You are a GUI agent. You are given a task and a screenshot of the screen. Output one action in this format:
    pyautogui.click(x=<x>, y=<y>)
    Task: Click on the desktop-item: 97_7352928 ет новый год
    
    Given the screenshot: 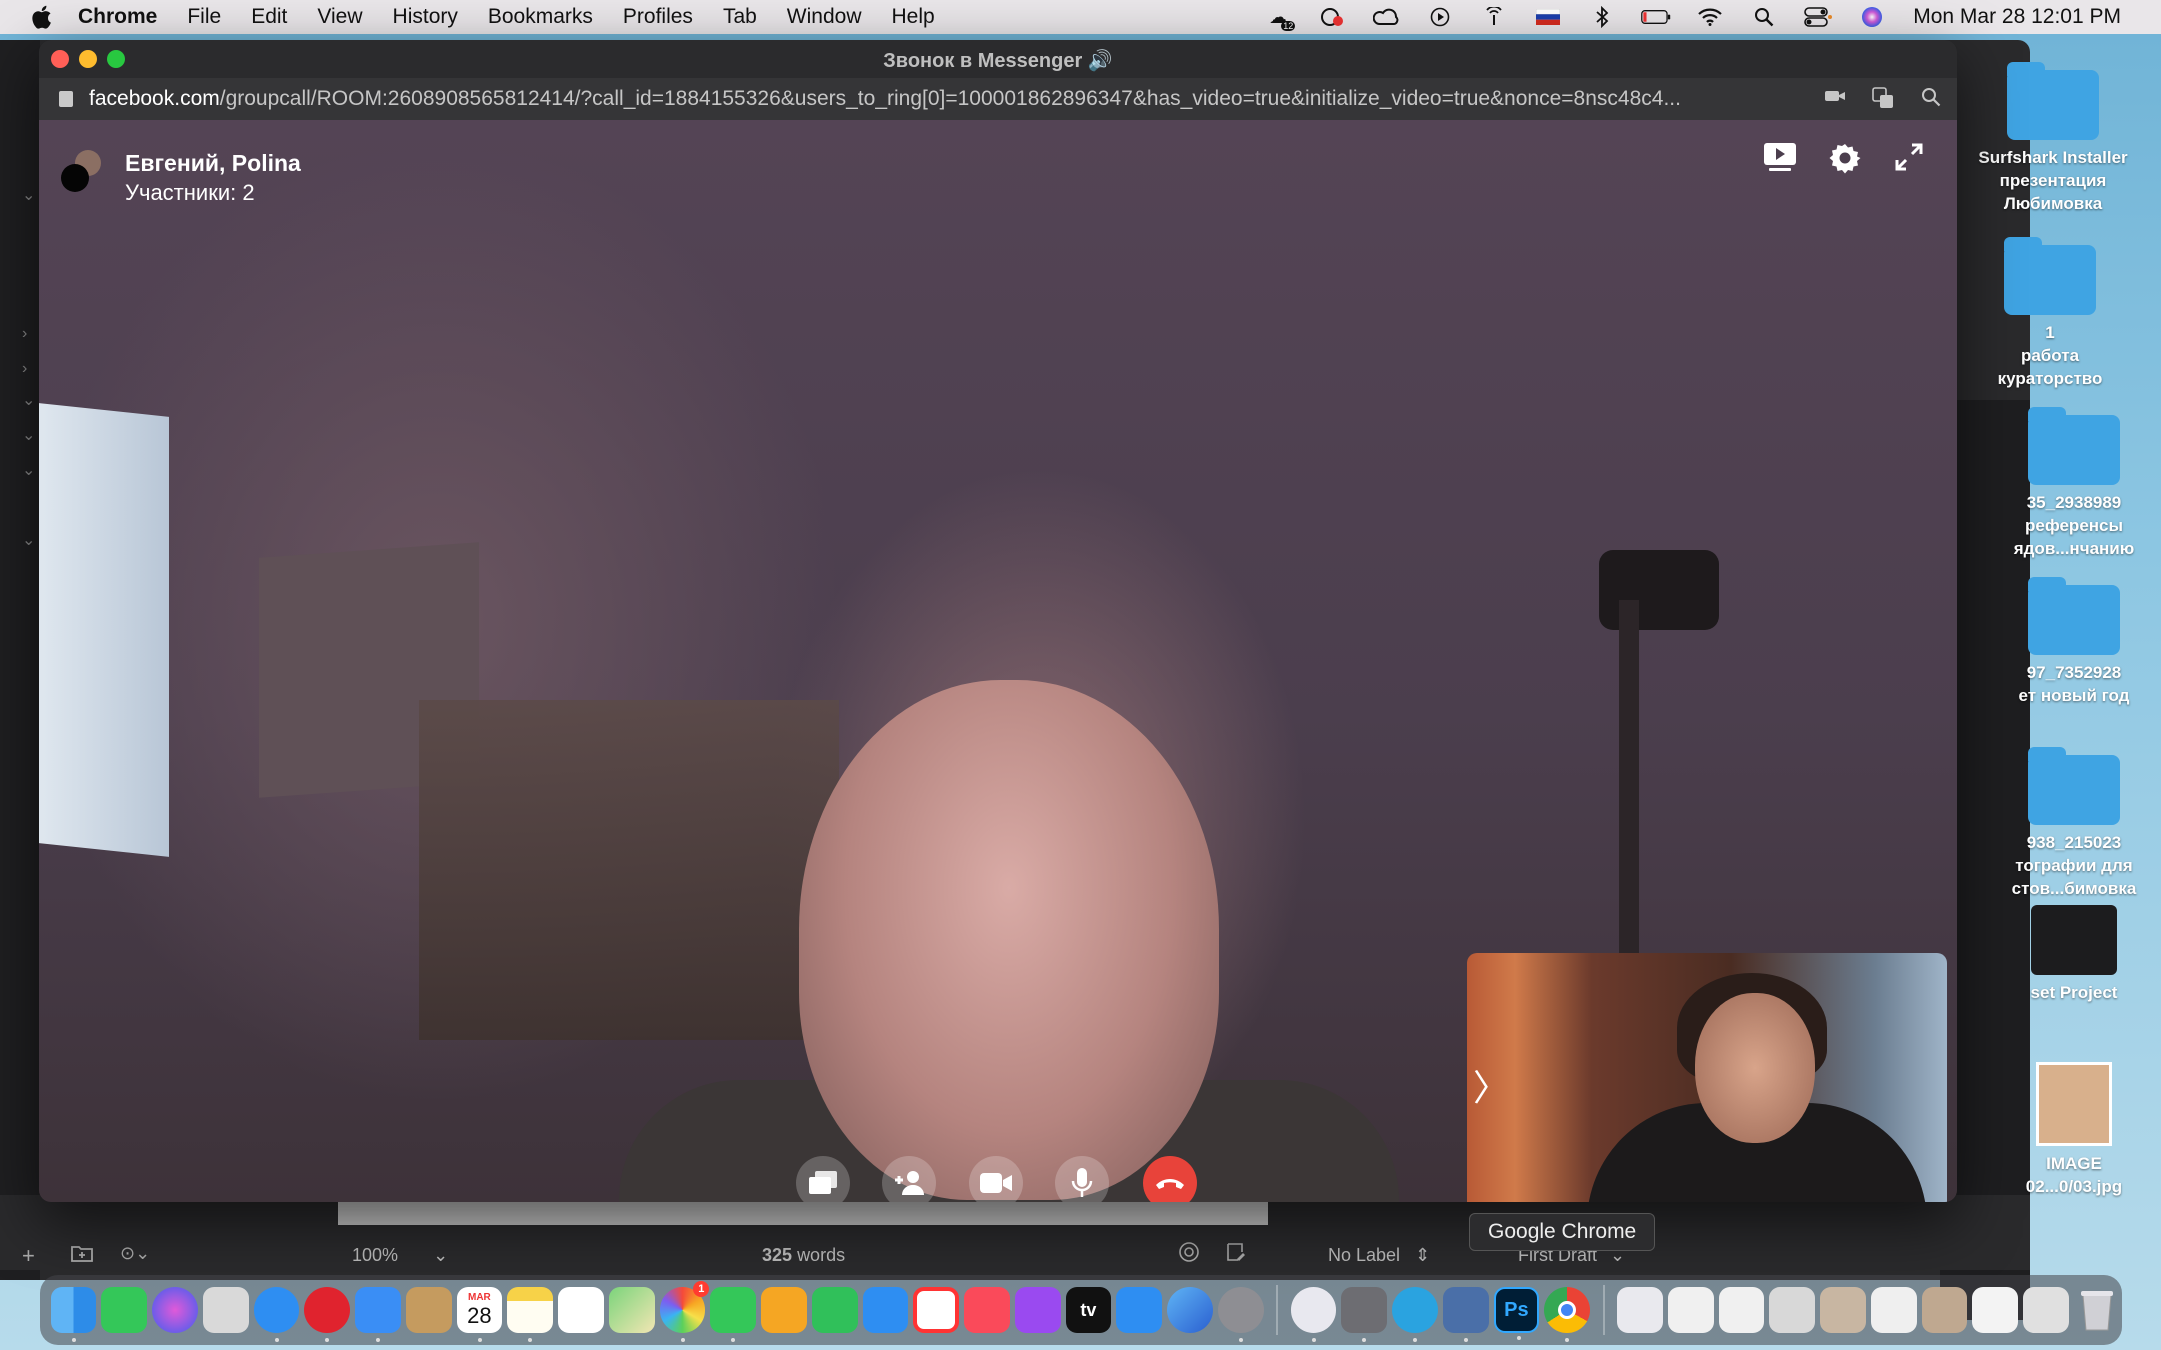 What is the action you would take?
    pyautogui.click(x=2074, y=642)
    